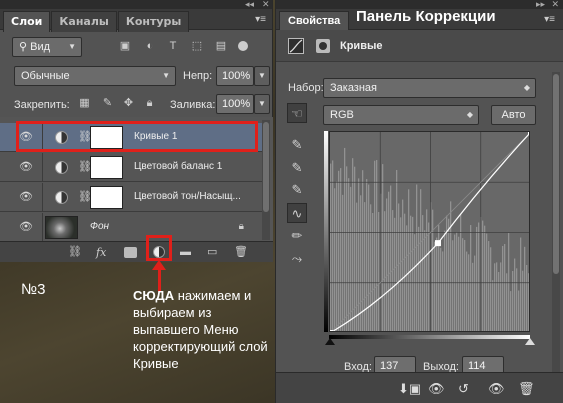  Describe the element at coordinates (463, 389) in the screenshot. I see `reset-icon: ↺` at that location.